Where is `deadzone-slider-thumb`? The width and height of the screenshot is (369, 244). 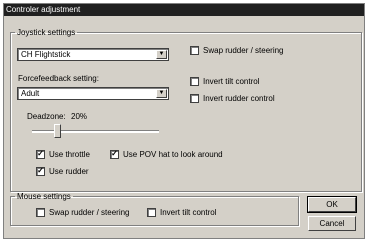 deadzone-slider-thumb is located at coordinates (57, 131).